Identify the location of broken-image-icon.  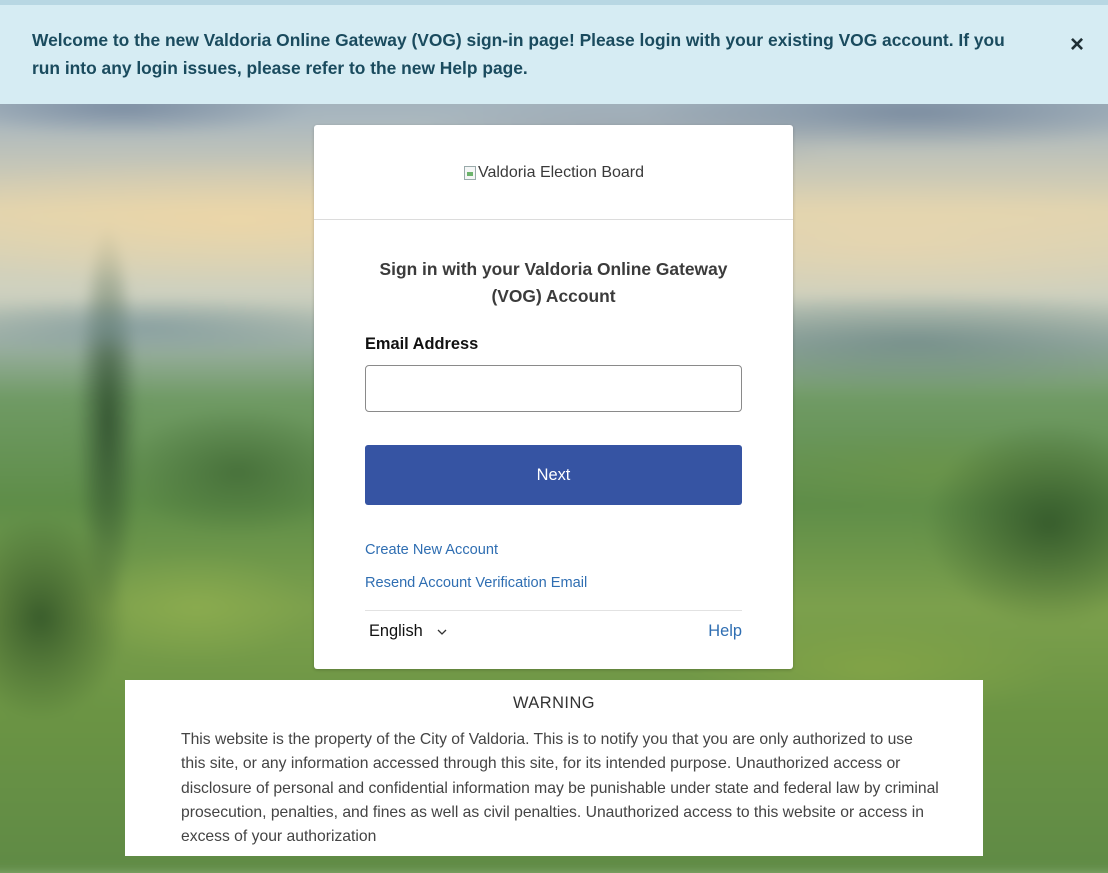
(469, 173).